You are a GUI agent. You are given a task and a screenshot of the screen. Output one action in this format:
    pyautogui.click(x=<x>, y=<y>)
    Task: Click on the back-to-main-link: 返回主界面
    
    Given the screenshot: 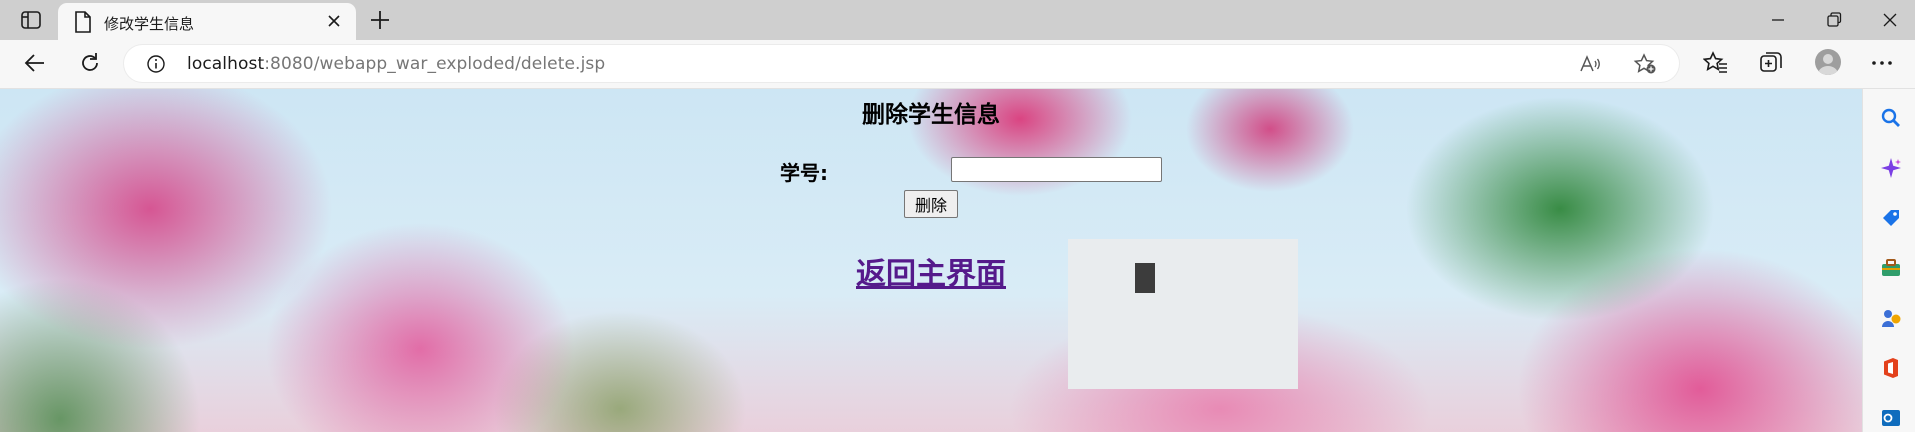 What is the action you would take?
    pyautogui.click(x=931, y=274)
    